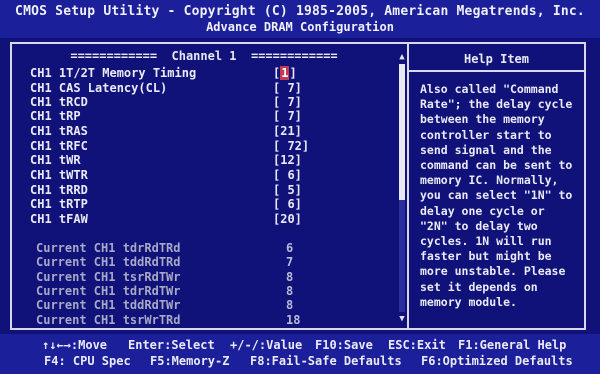 The image size is (600, 374). I want to click on current-value: 6, so click(290, 248).